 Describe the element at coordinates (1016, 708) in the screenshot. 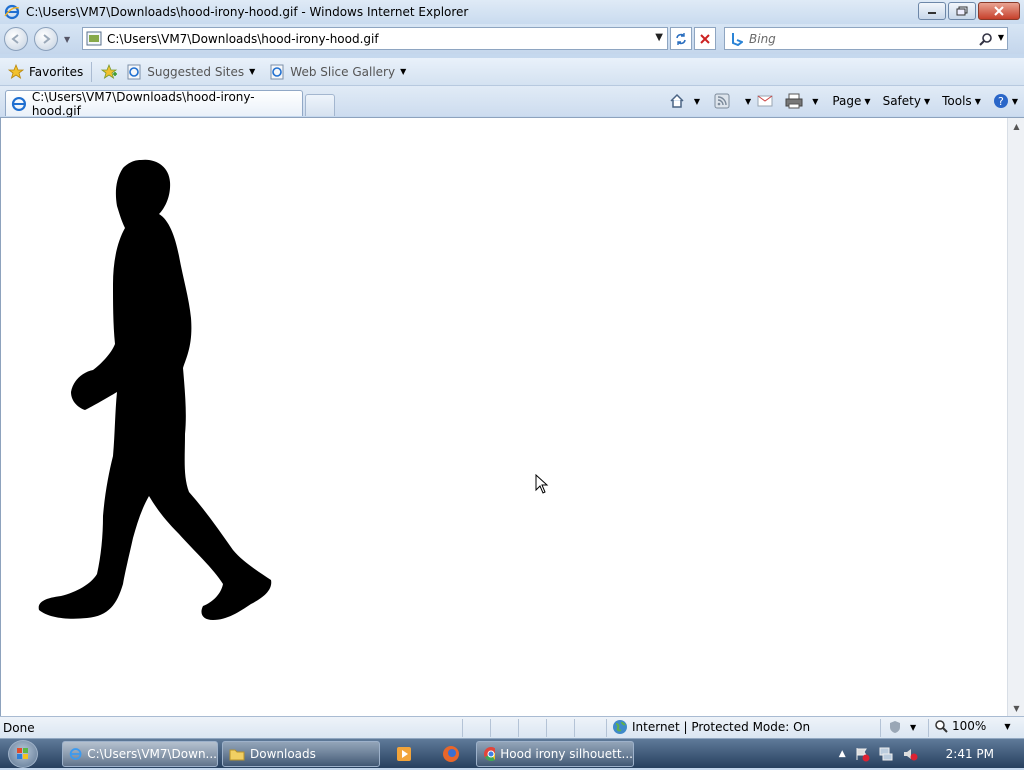

I see `scroll-down-arrow-icon: ▼` at that location.